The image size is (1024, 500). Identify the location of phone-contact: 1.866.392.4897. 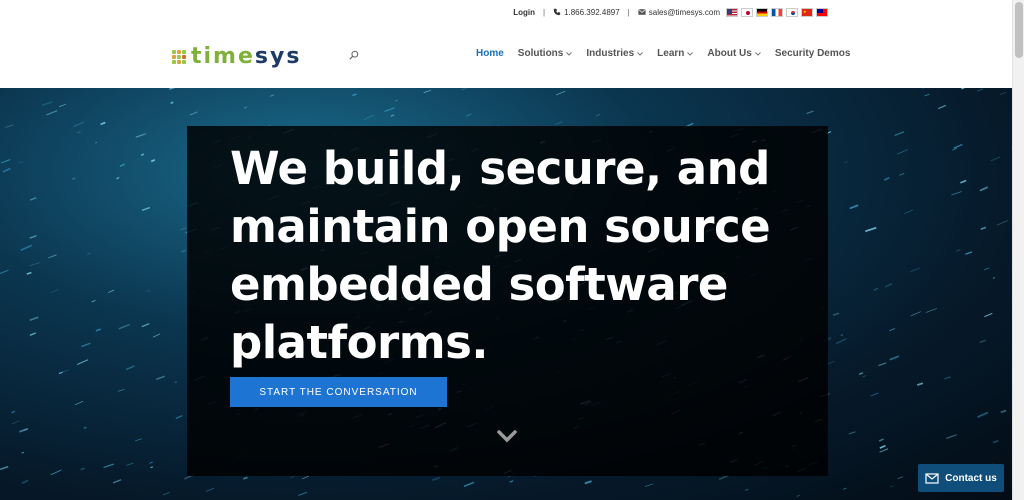
(586, 12).